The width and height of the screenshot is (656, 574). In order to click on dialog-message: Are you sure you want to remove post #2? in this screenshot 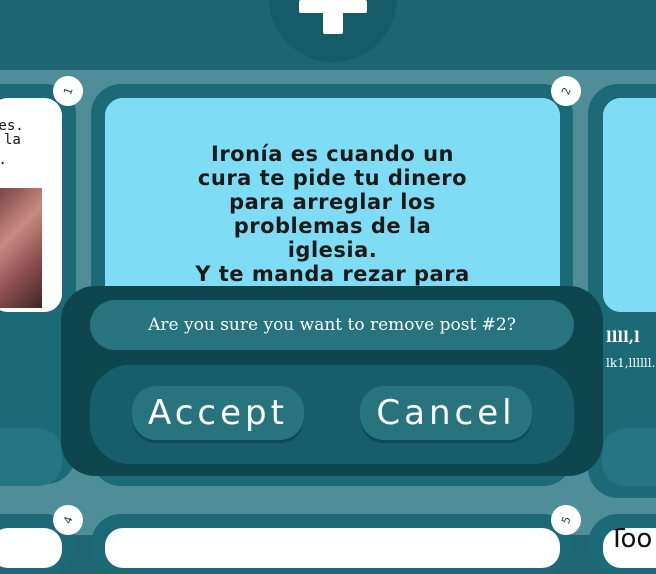, I will do `click(332, 325)`.